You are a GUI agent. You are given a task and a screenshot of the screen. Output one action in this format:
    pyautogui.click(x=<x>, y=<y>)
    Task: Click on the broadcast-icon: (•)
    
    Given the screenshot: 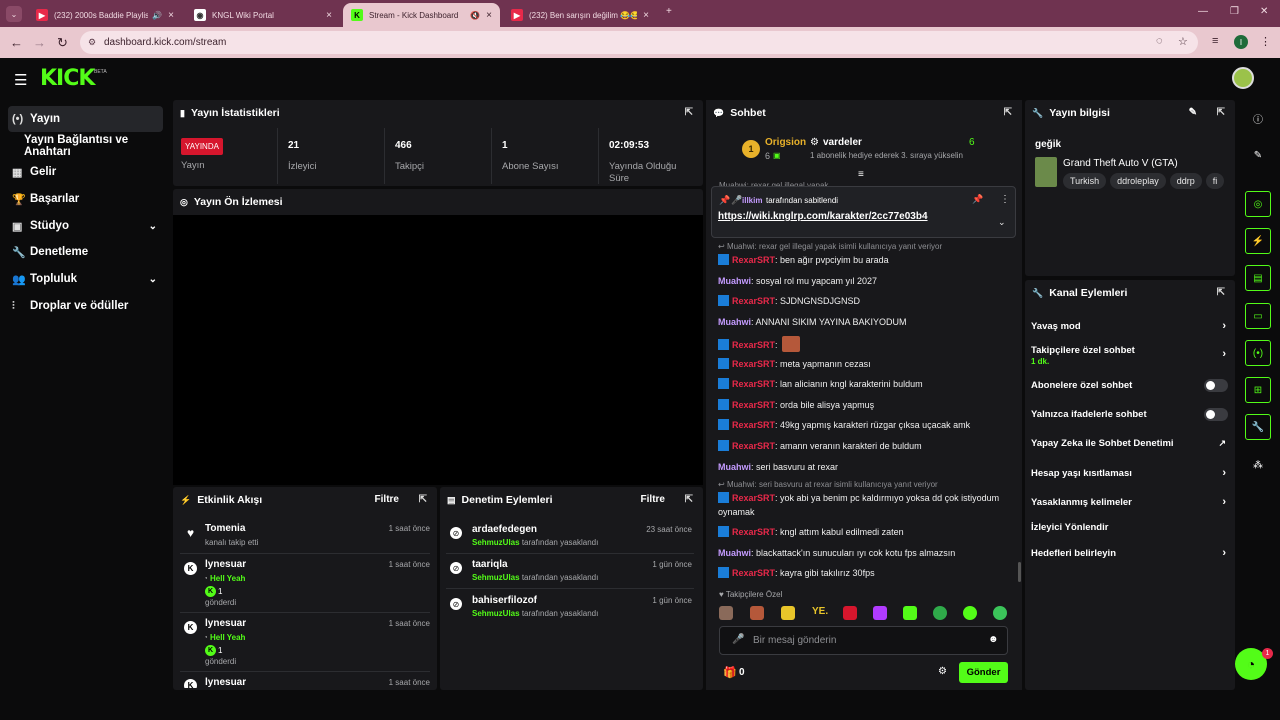 What is the action you would take?
    pyautogui.click(x=1258, y=353)
    